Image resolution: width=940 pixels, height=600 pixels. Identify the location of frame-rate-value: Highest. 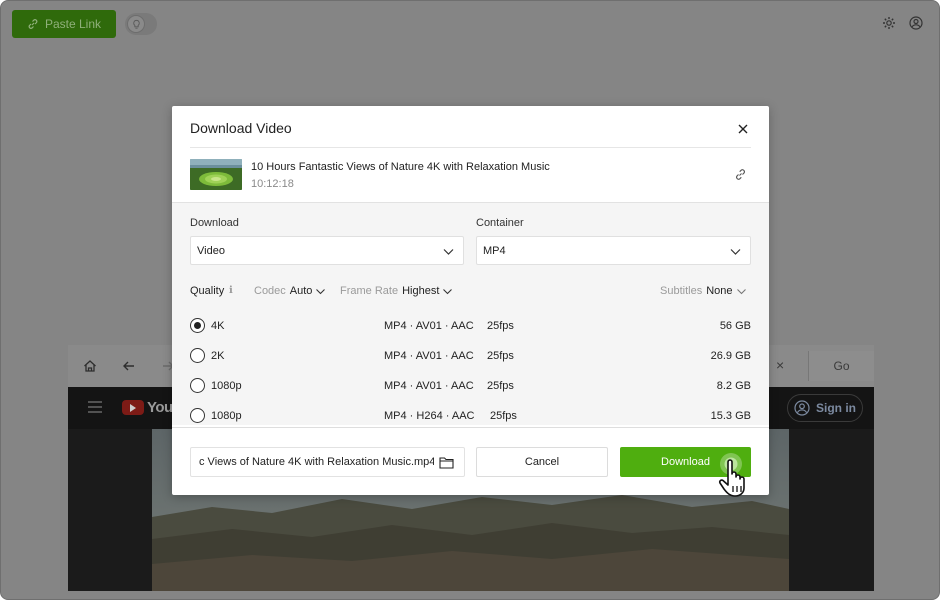
(421, 291).